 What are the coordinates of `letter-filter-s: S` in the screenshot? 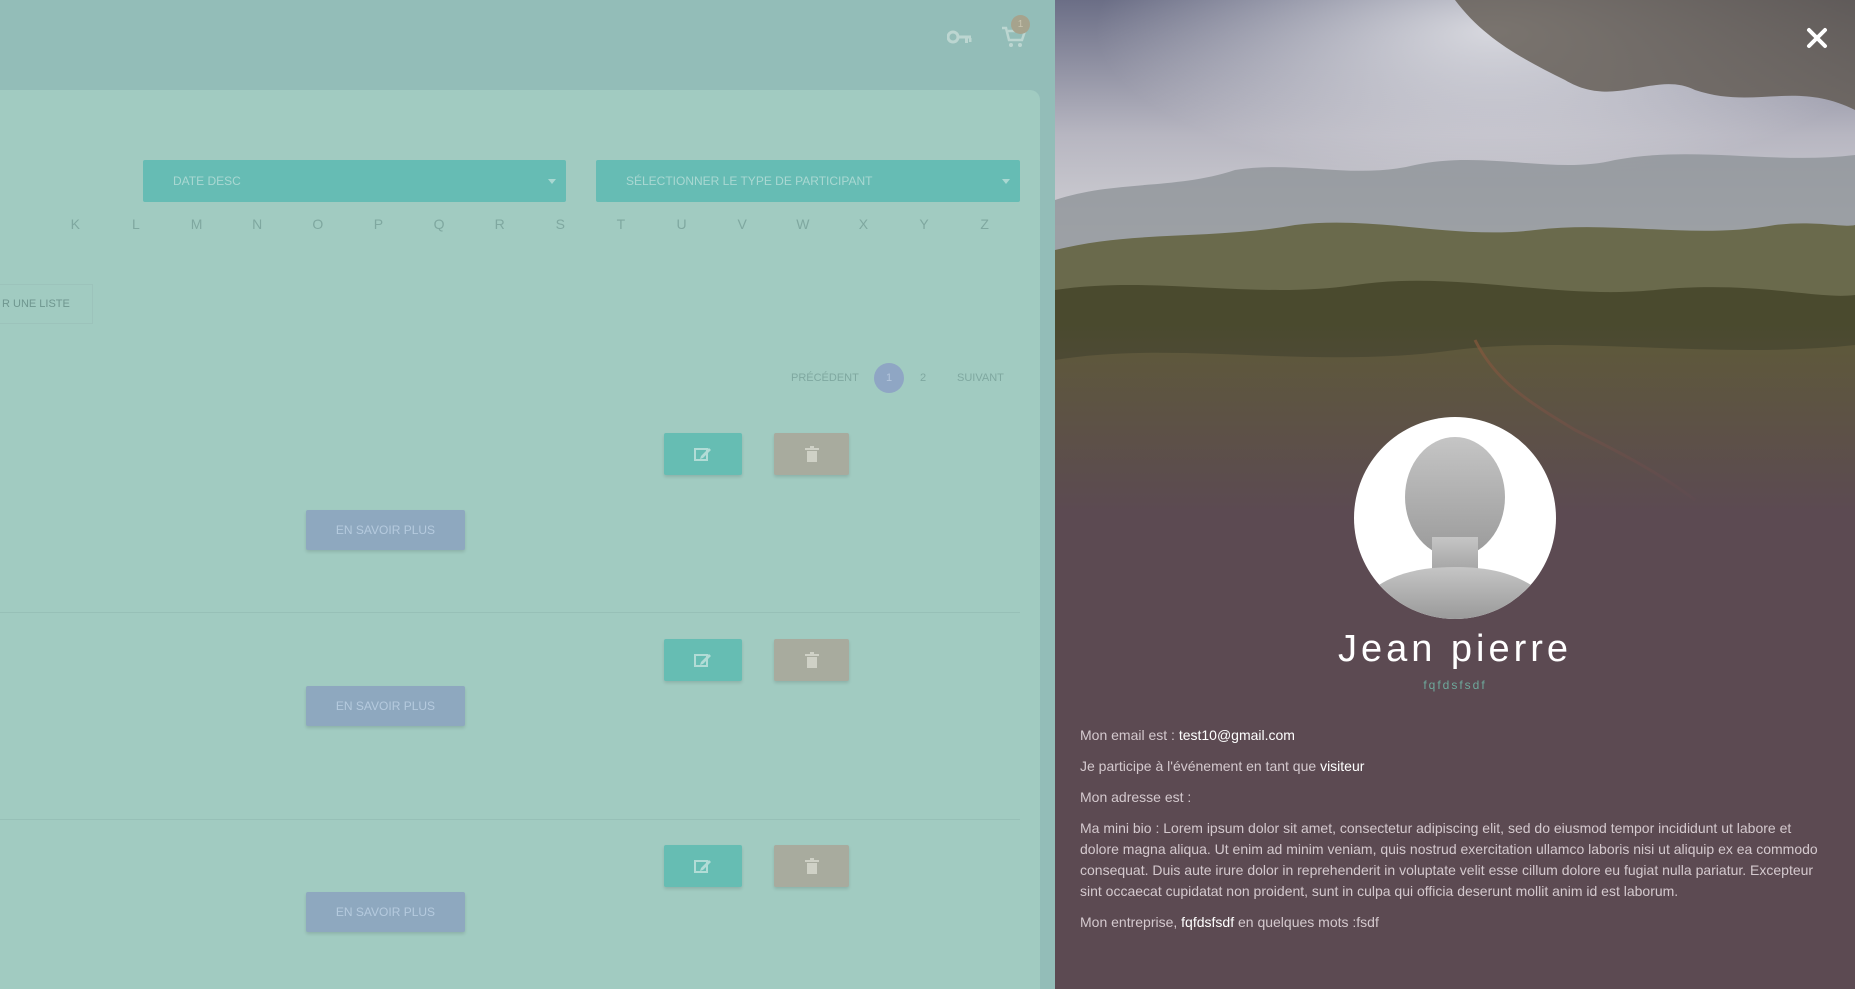 It's located at (560, 226).